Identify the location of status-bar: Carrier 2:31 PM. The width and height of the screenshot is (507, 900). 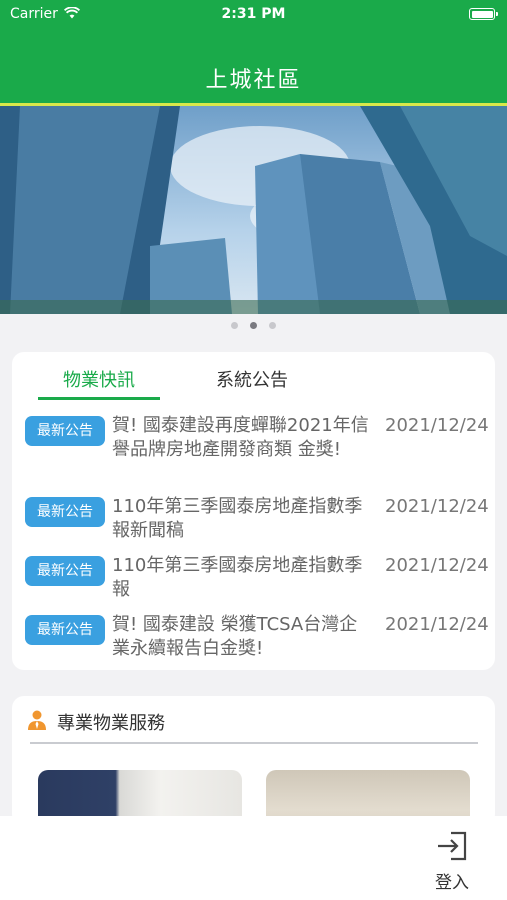
(253, 14).